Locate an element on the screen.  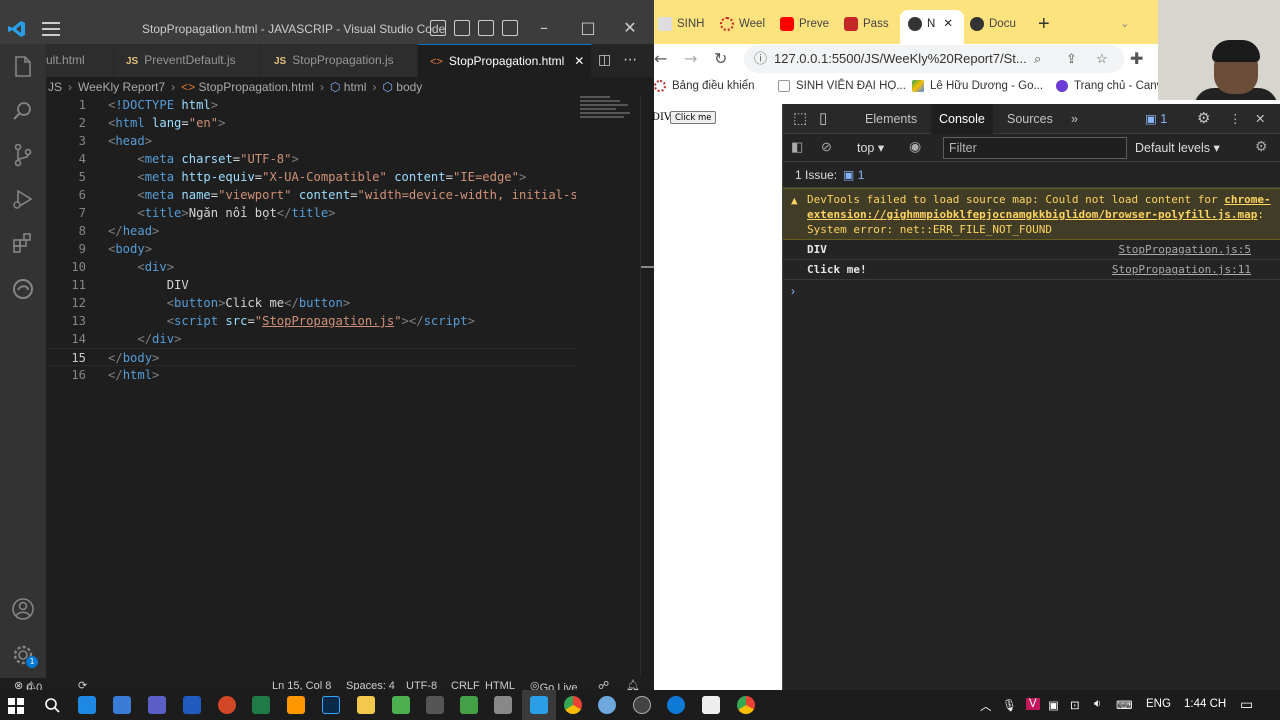
console-filter-input: Filter is located at coordinates (1035, 148).